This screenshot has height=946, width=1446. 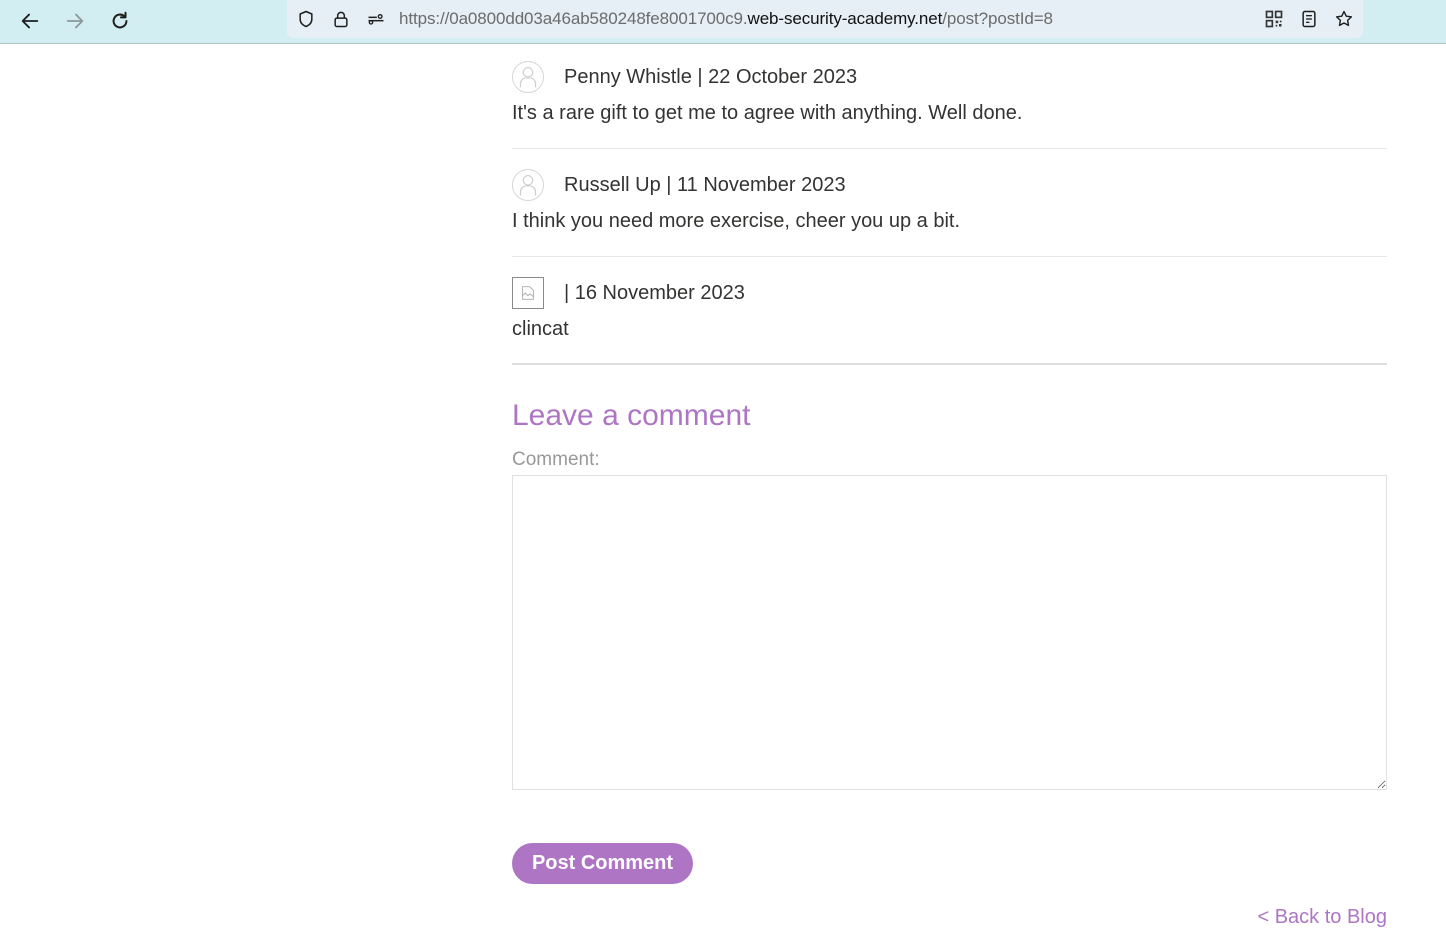 What do you see at coordinates (602, 863) in the screenshot?
I see `post-comment-button: Post Comment` at bounding box center [602, 863].